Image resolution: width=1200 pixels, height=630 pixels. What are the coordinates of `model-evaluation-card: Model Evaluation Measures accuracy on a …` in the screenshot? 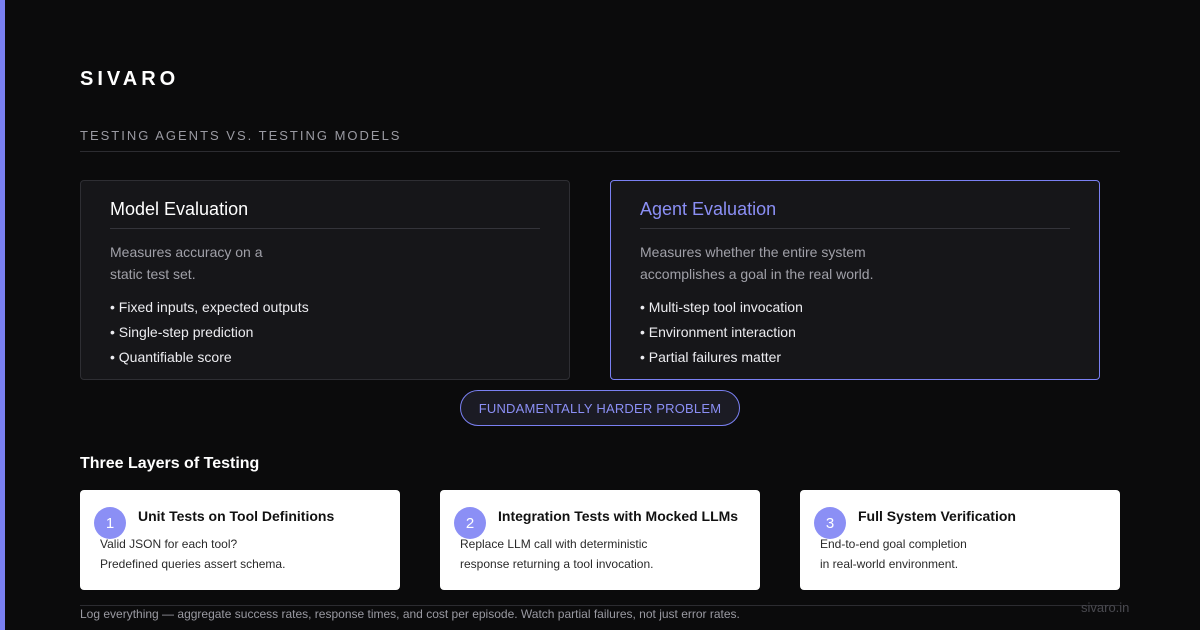 It's located at (325, 280).